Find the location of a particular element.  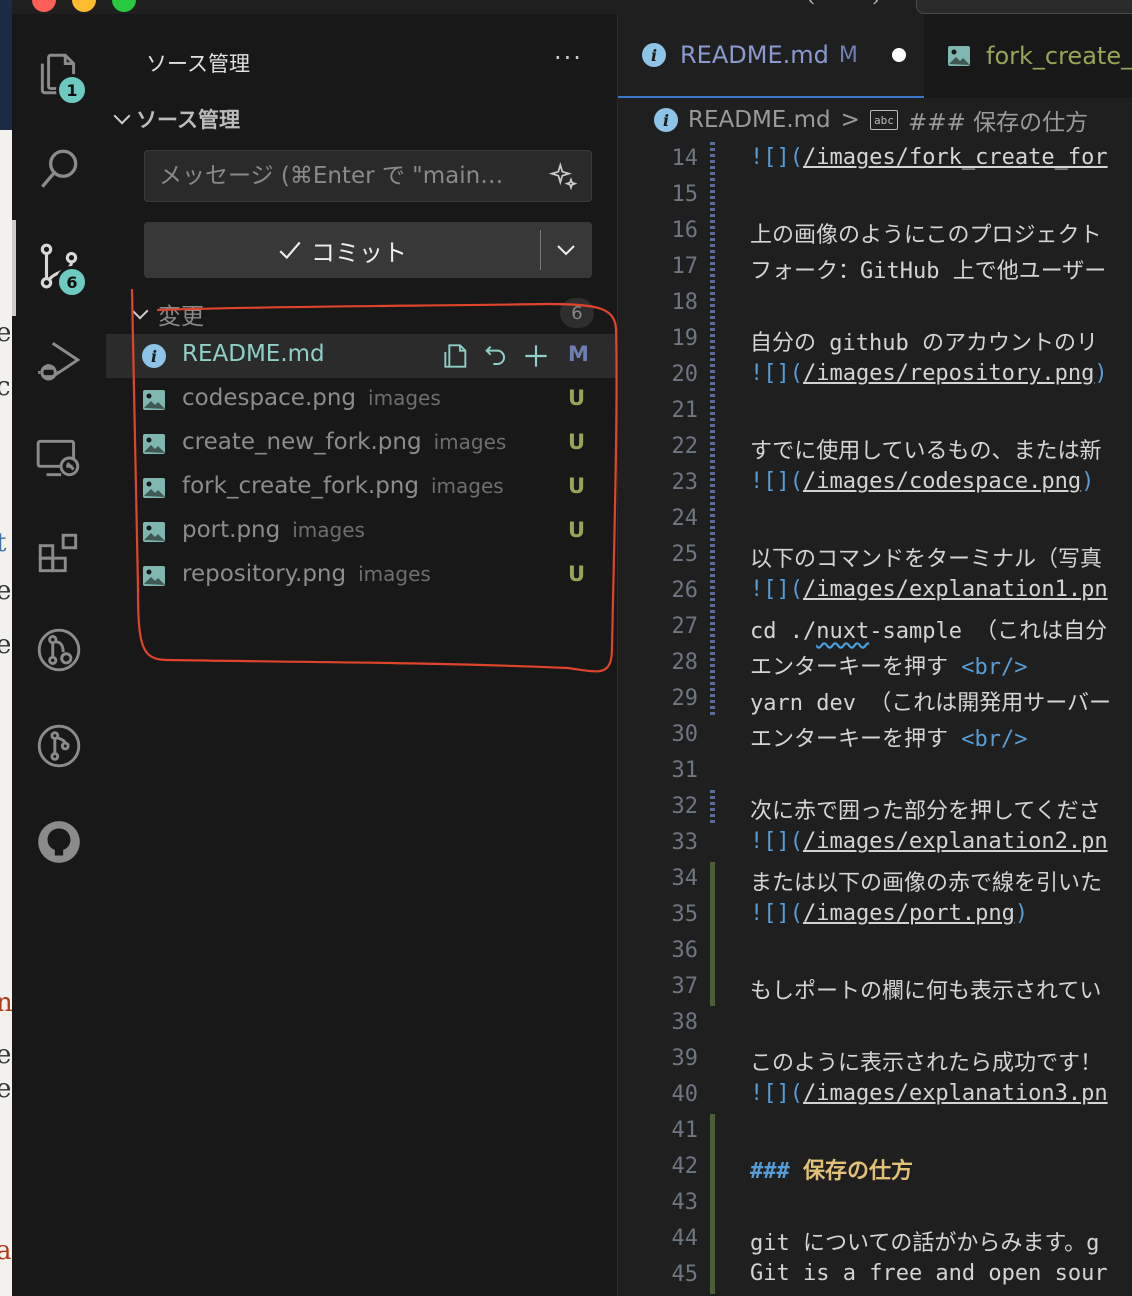

code-line: 16 上の画像のようにこのプロジェクト is located at coordinates (875, 232).